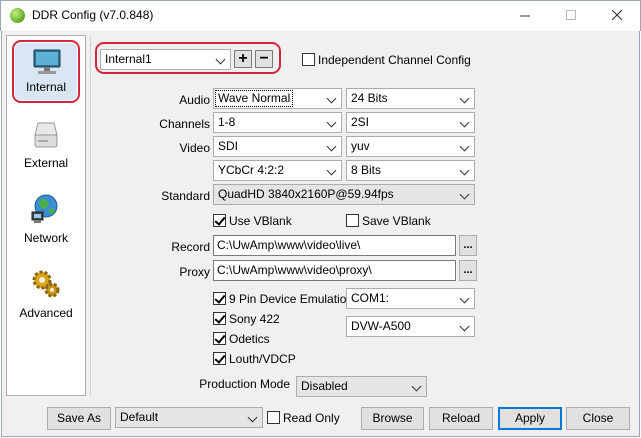  I want to click on sony-422-label: Sony 422, so click(254, 319).